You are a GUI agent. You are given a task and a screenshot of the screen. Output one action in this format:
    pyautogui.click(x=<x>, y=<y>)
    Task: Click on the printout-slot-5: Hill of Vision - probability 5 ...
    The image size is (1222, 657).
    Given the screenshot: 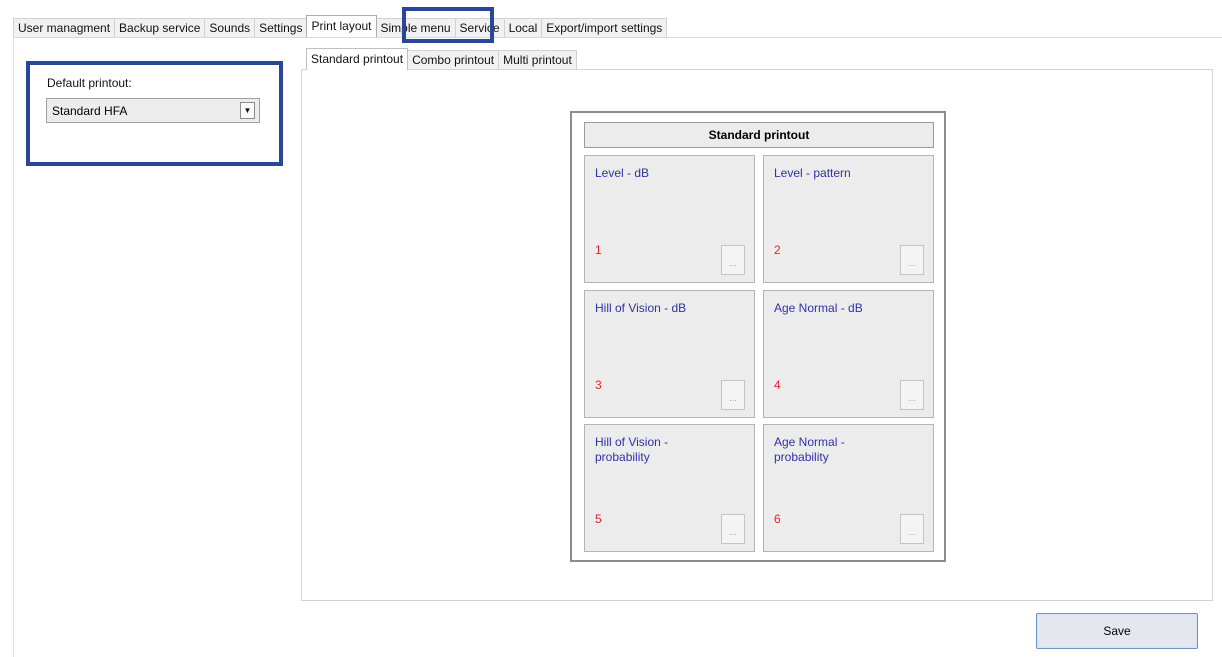 What is the action you would take?
    pyautogui.click(x=669, y=488)
    